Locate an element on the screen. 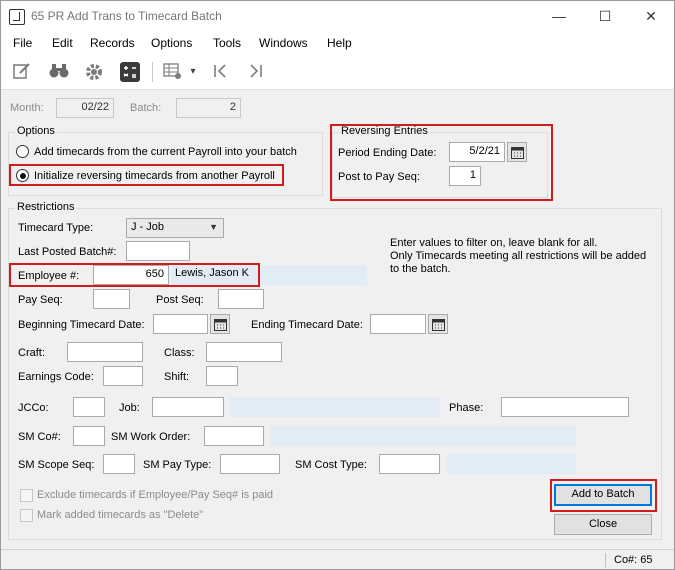  sm-scope-seq-input is located at coordinates (119, 464).